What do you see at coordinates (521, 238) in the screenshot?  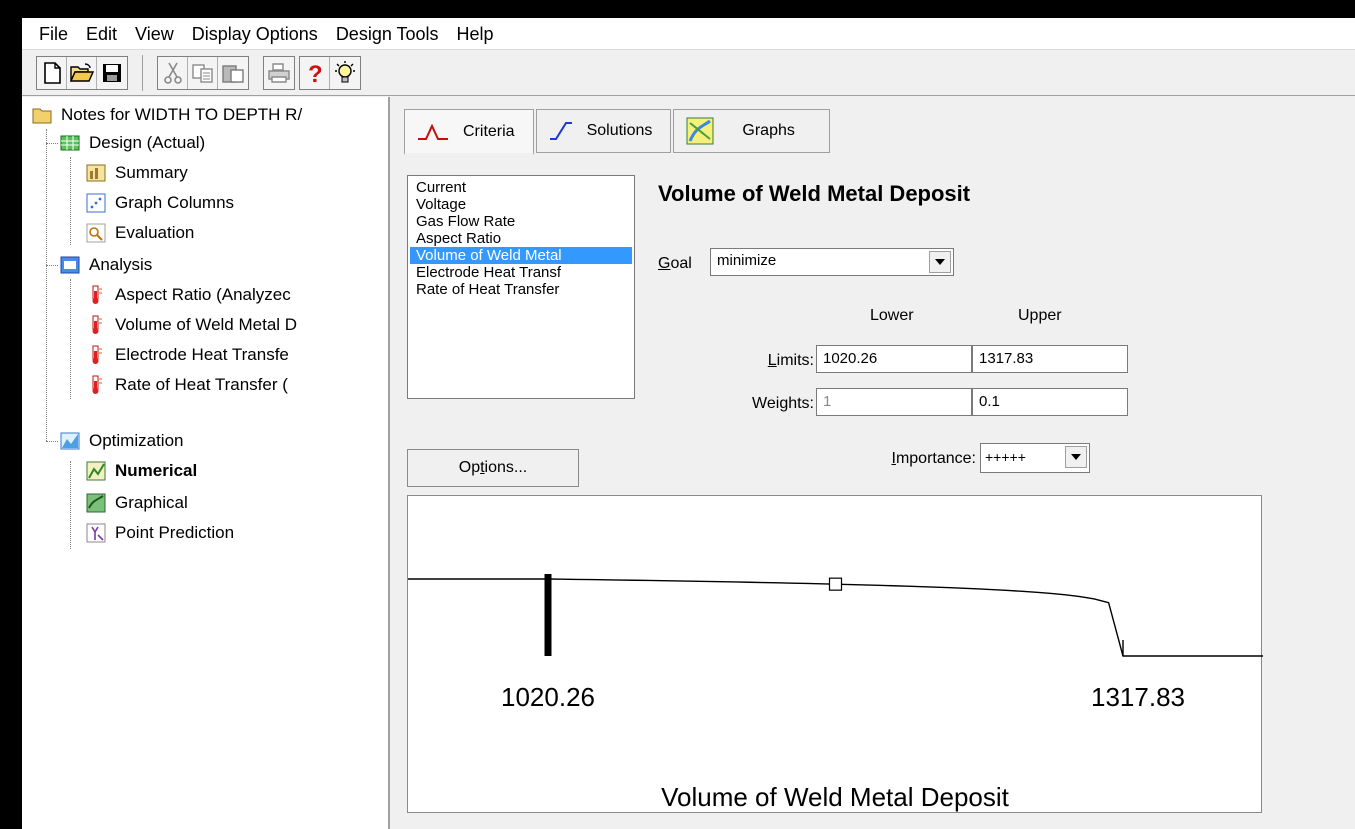 I see `list-item: Aspect Ratio` at bounding box center [521, 238].